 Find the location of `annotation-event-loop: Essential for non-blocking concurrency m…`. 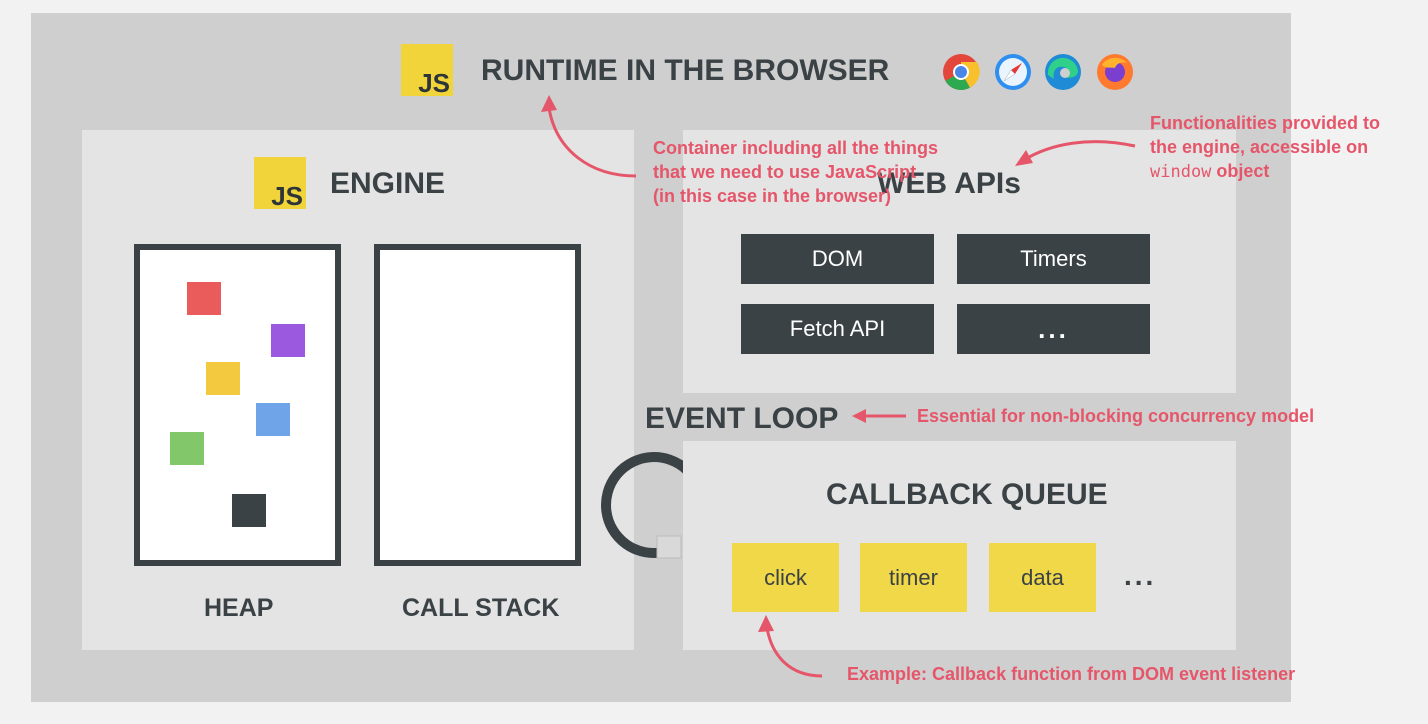

annotation-event-loop: Essential for non-blocking concurrency m… is located at coordinates (1116, 416).